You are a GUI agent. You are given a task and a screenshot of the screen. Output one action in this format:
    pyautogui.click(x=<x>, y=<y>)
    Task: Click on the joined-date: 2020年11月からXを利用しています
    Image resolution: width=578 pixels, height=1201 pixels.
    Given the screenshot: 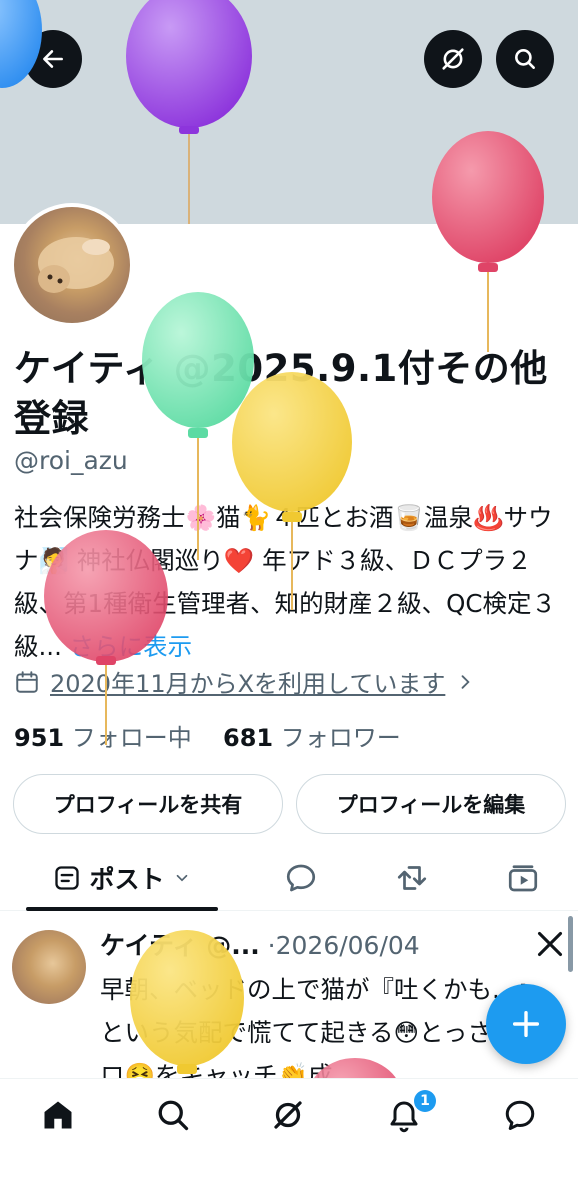 What is the action you would take?
    pyautogui.click(x=244, y=681)
    